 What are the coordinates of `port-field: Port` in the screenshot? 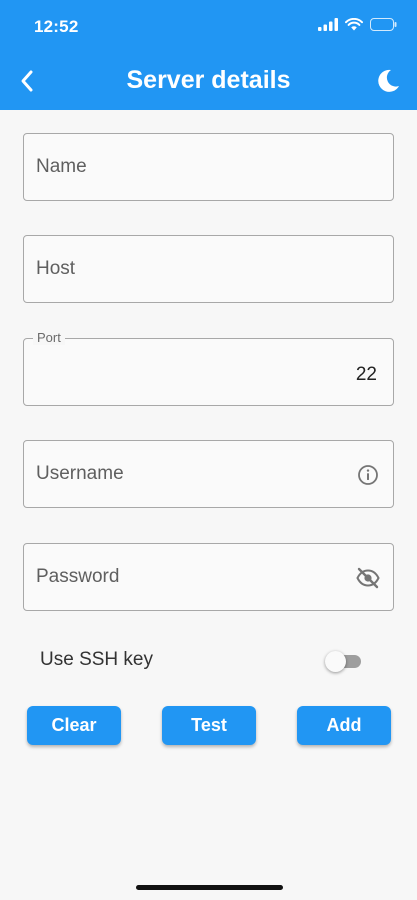 It's located at (208, 368).